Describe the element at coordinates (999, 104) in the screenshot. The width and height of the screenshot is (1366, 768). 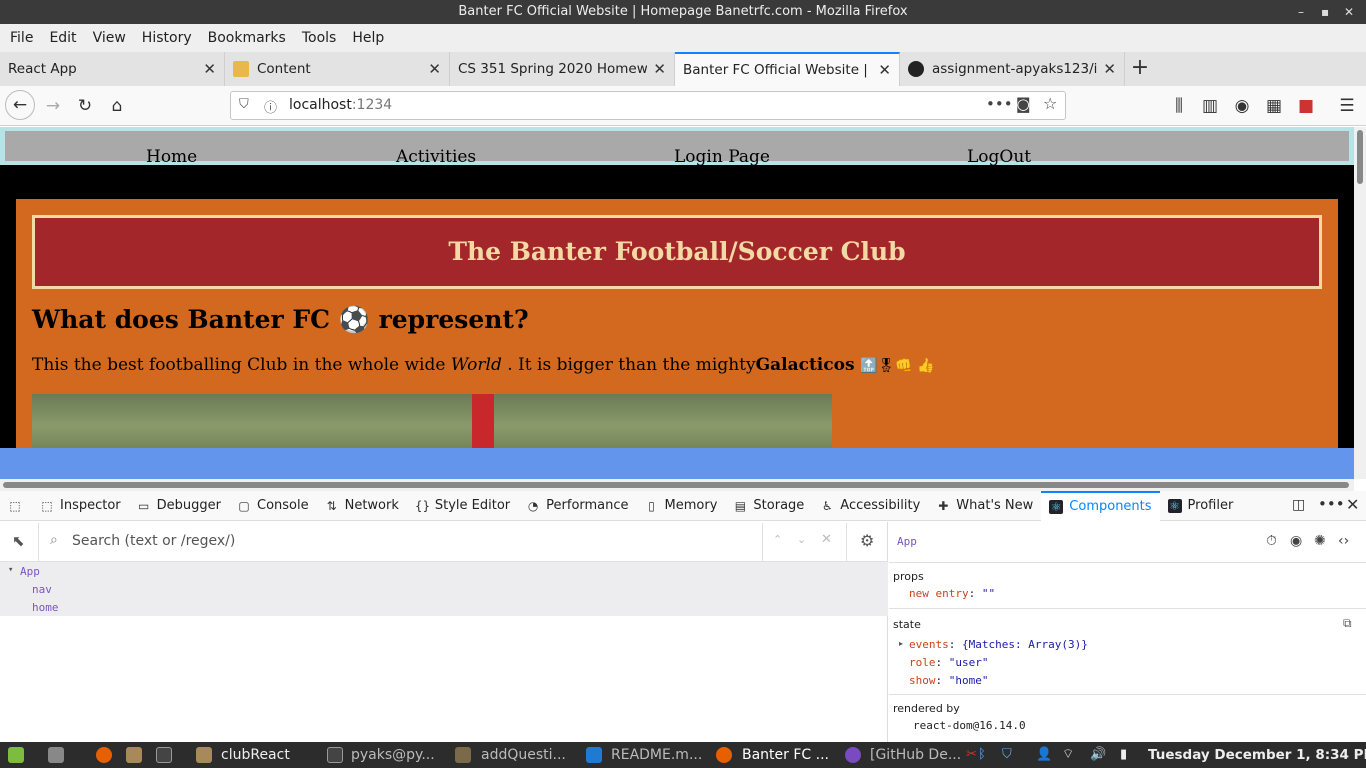
I see `page-actions-icon: •••` at that location.